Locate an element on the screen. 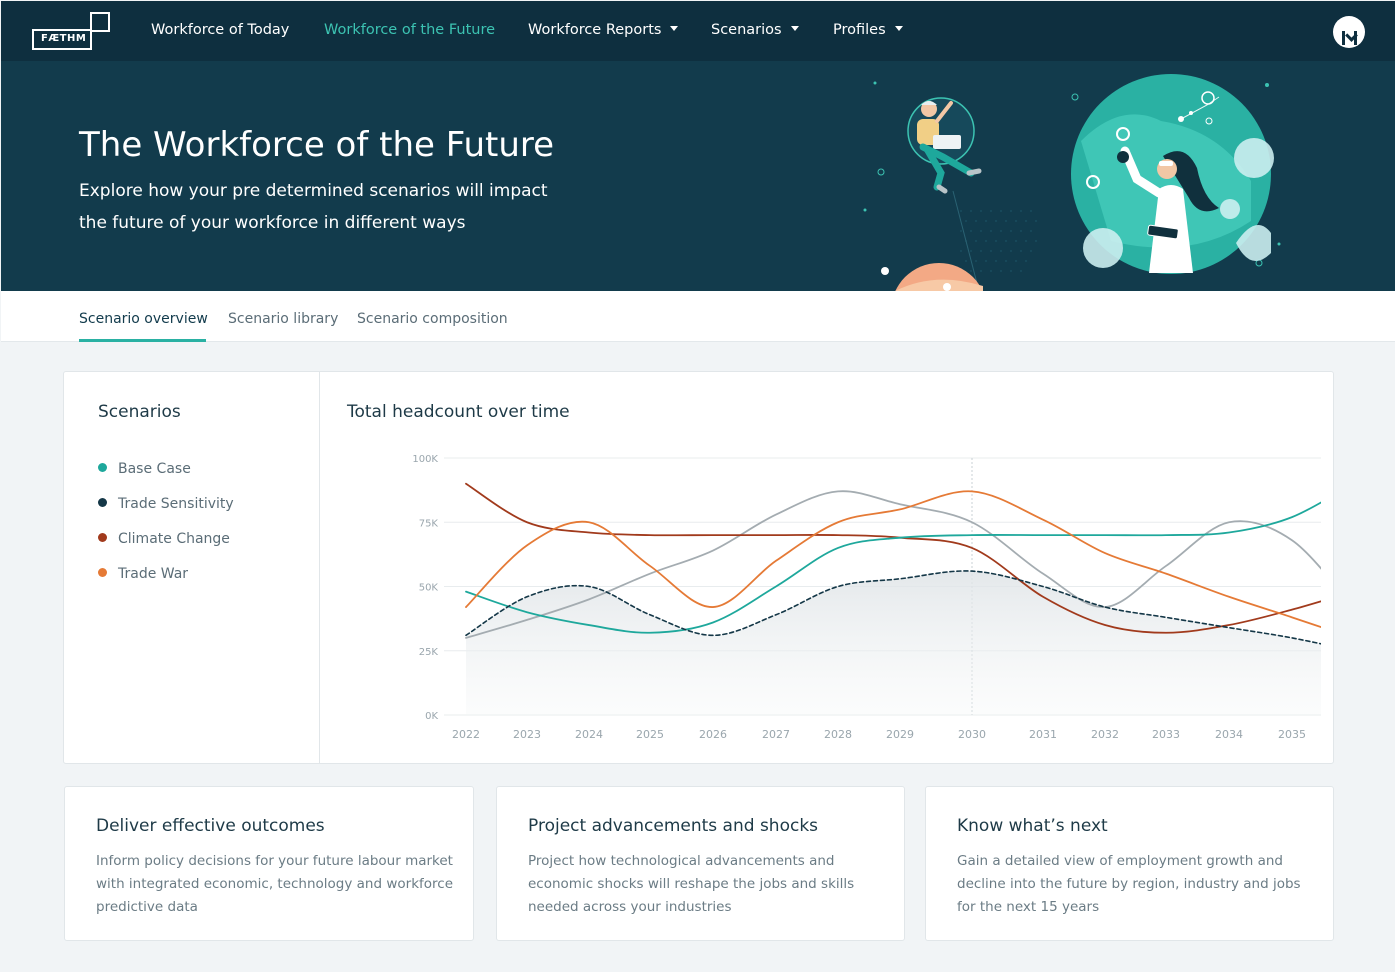 The image size is (1395, 972). nav-workforce-of-today: Workforce of Today is located at coordinates (220, 30).